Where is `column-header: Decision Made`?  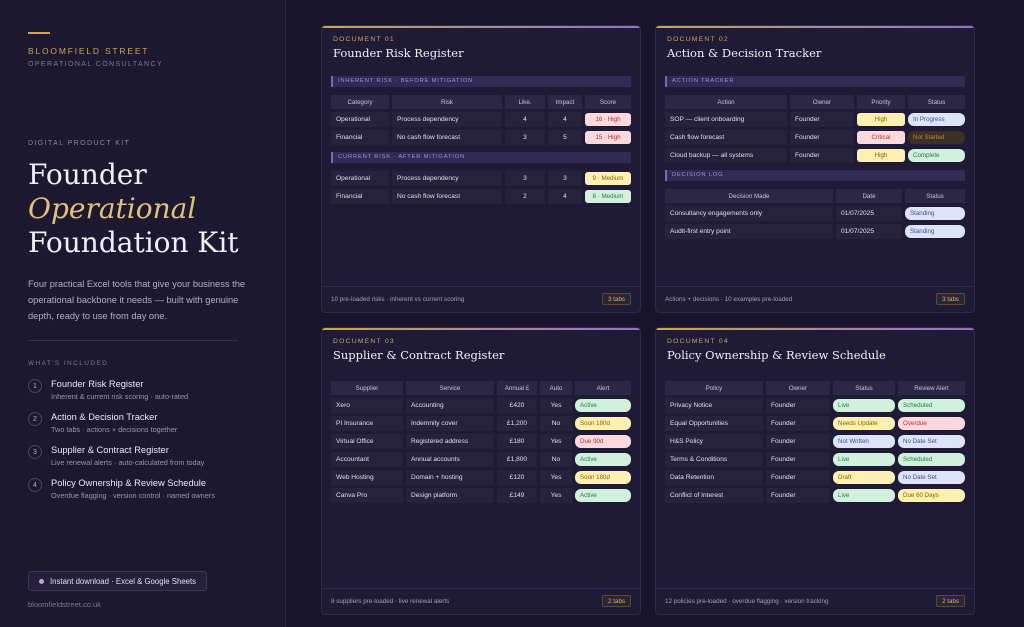 column-header: Decision Made is located at coordinates (749, 196).